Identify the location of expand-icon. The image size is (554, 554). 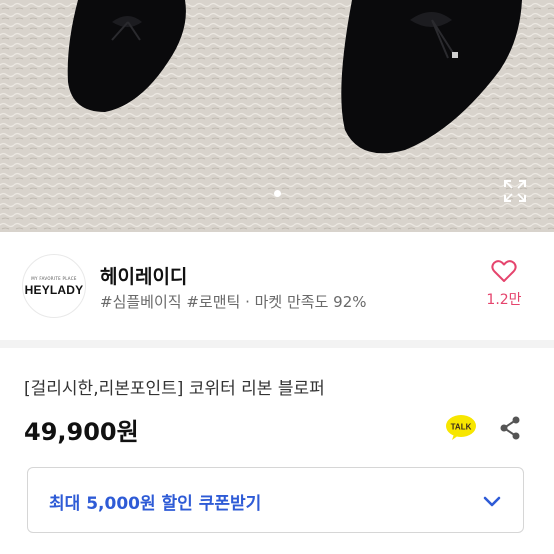
(515, 191).